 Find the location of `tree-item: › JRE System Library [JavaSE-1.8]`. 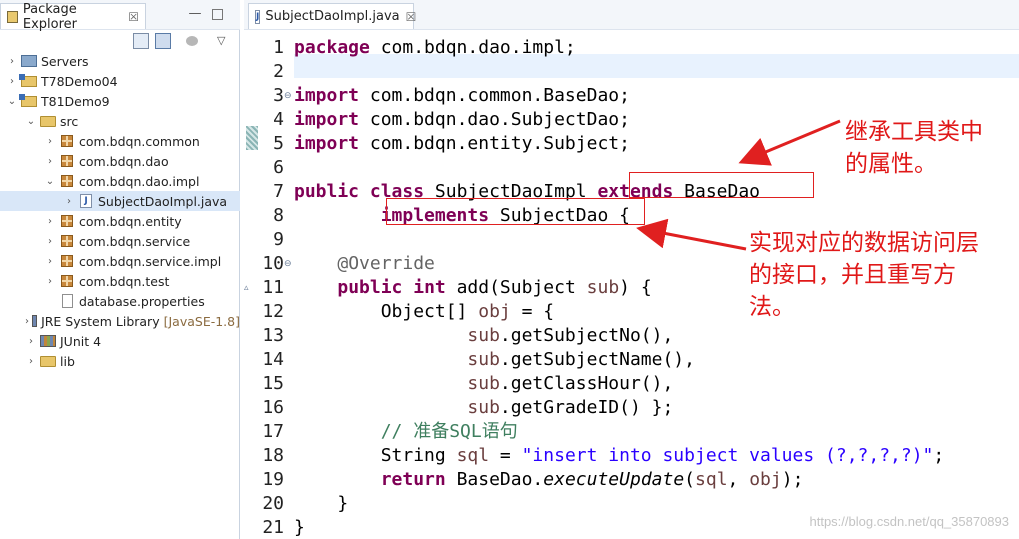

tree-item: › JRE System Library [JavaSE-1.8] is located at coordinates (120, 321).